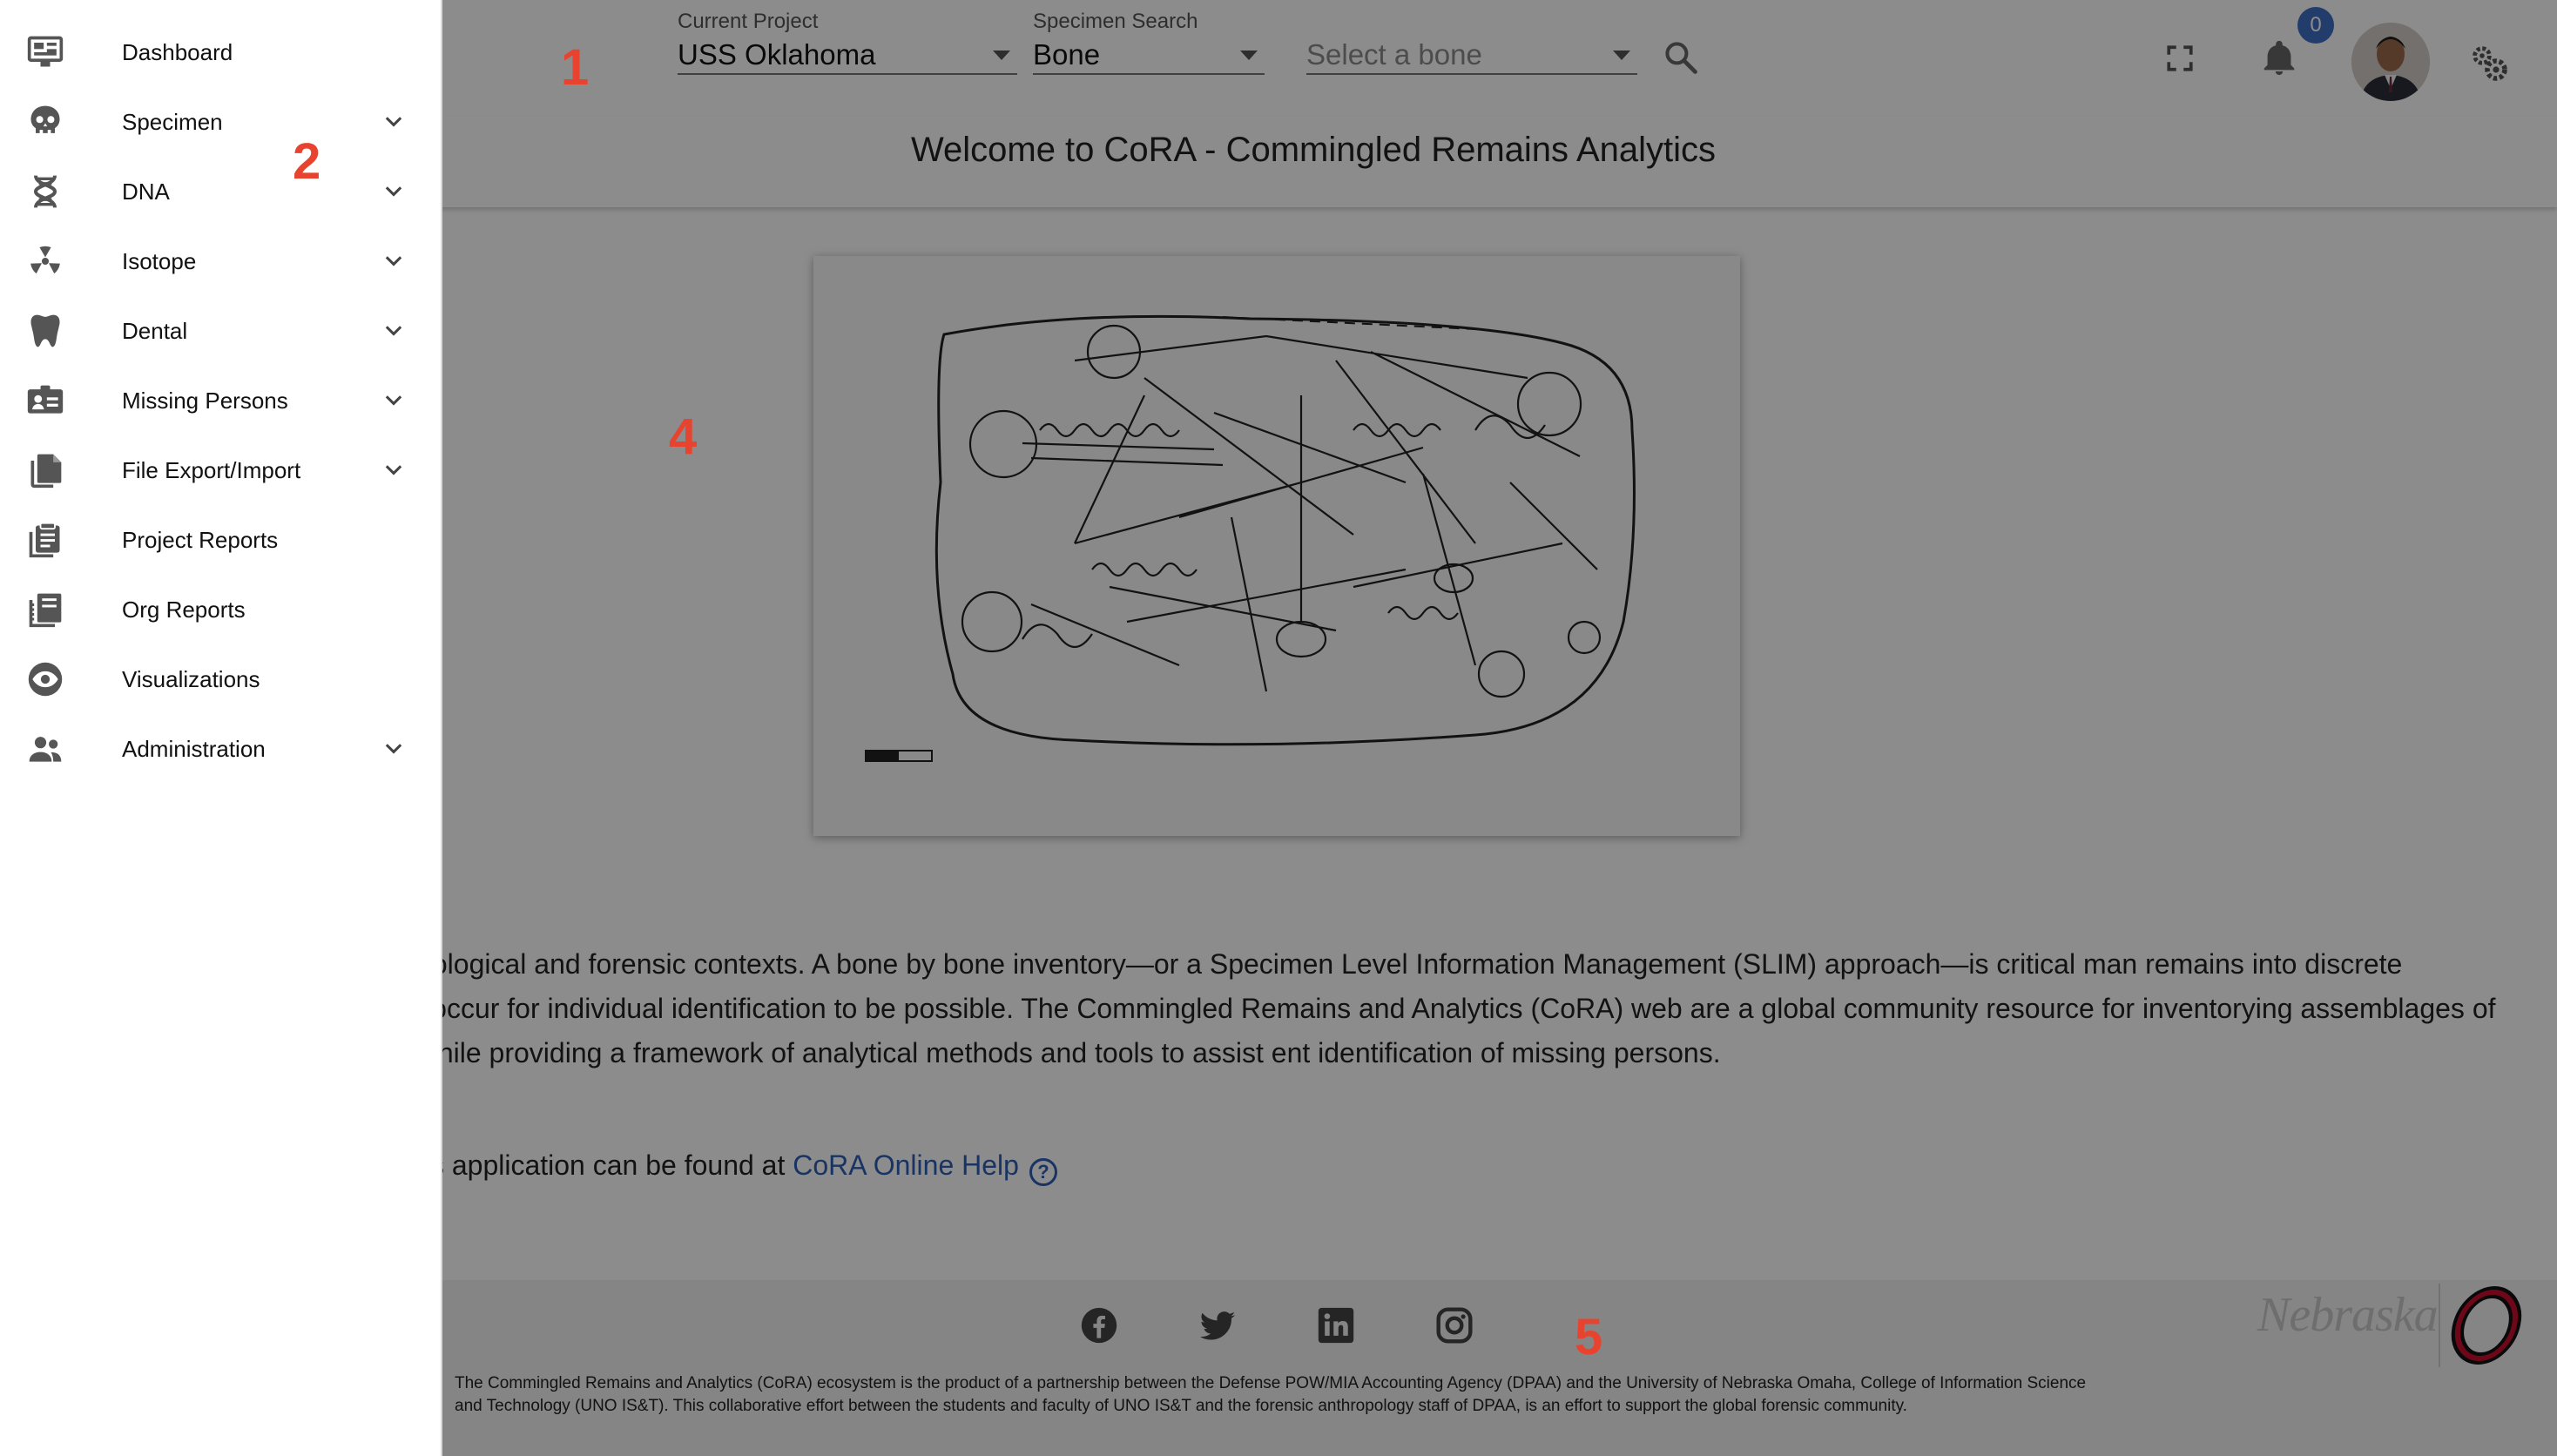  I want to click on people-icon, so click(45, 749).